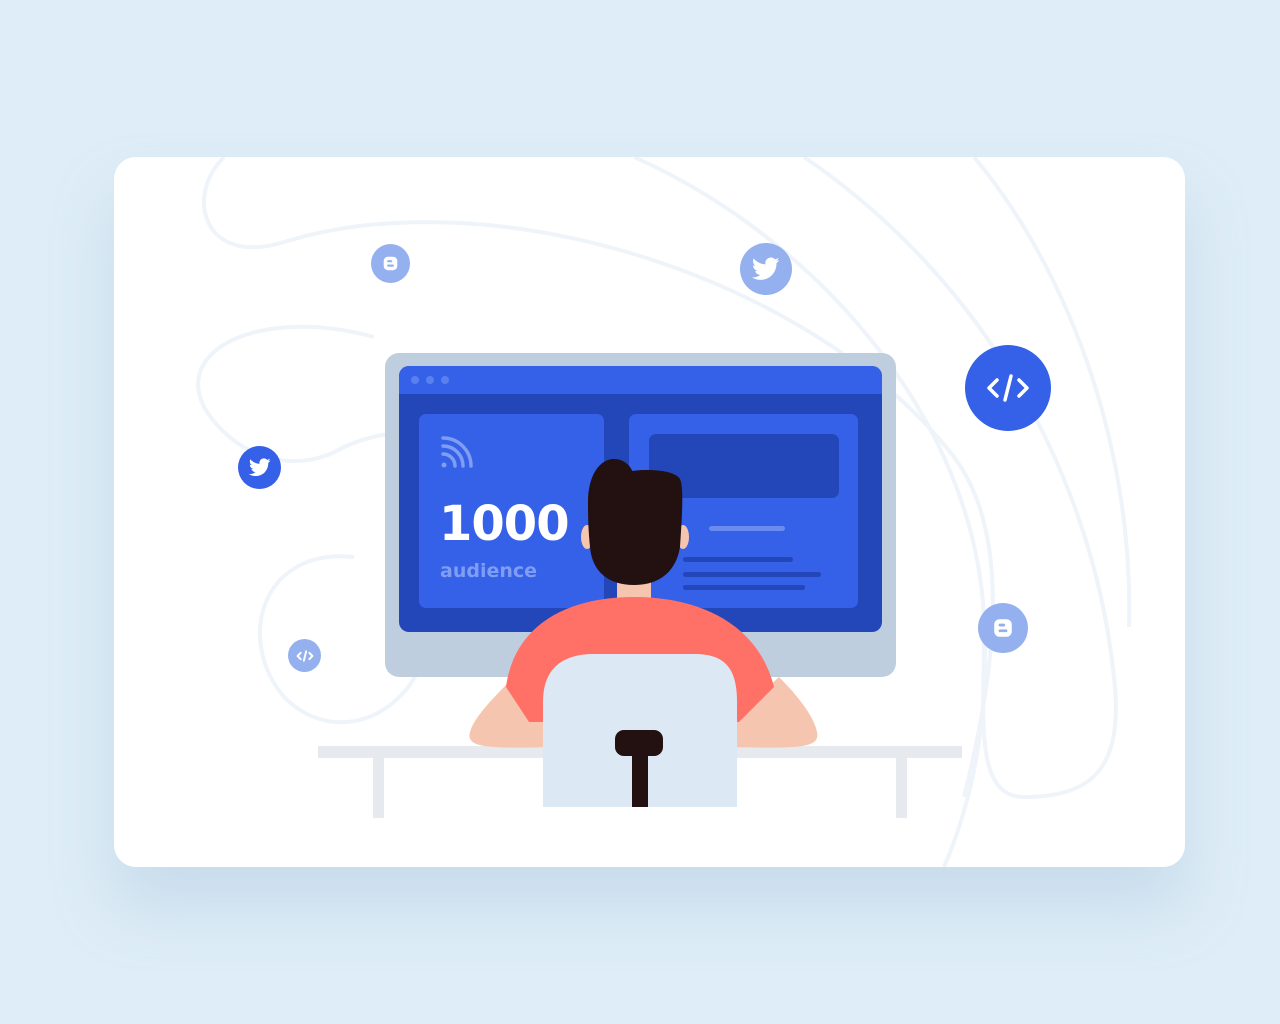 The height and width of the screenshot is (1024, 1280). What do you see at coordinates (639, 743) in the screenshot?
I see `chair-handle` at bounding box center [639, 743].